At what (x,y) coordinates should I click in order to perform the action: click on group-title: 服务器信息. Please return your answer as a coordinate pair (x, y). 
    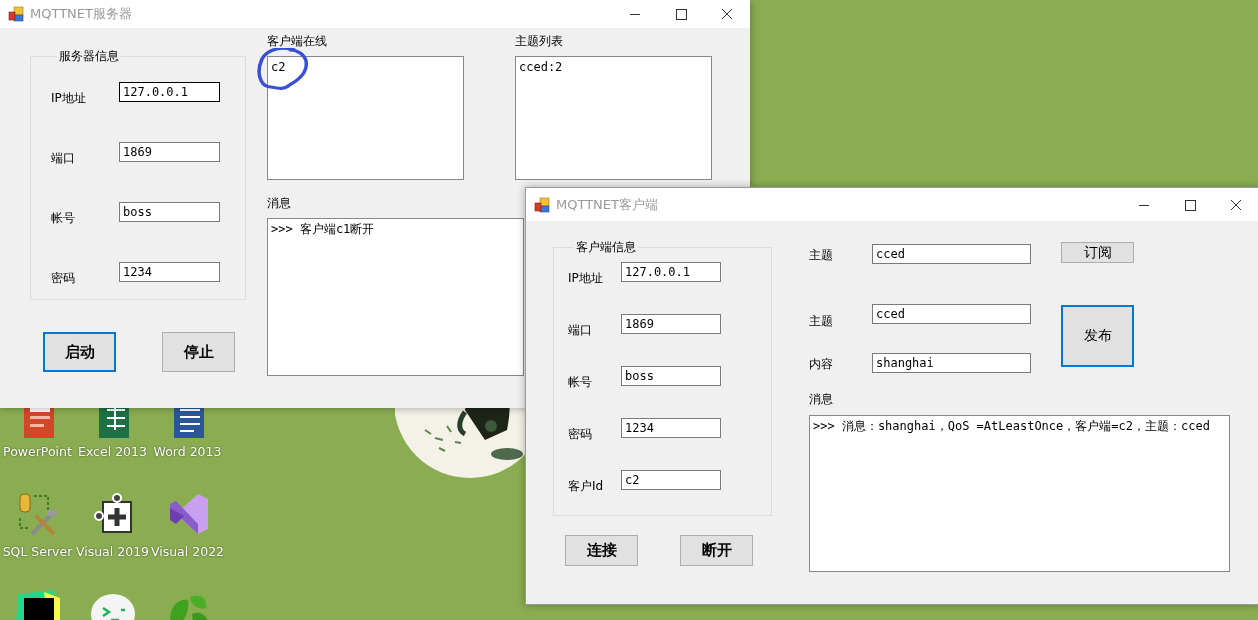
    Looking at the image, I should click on (89, 56).